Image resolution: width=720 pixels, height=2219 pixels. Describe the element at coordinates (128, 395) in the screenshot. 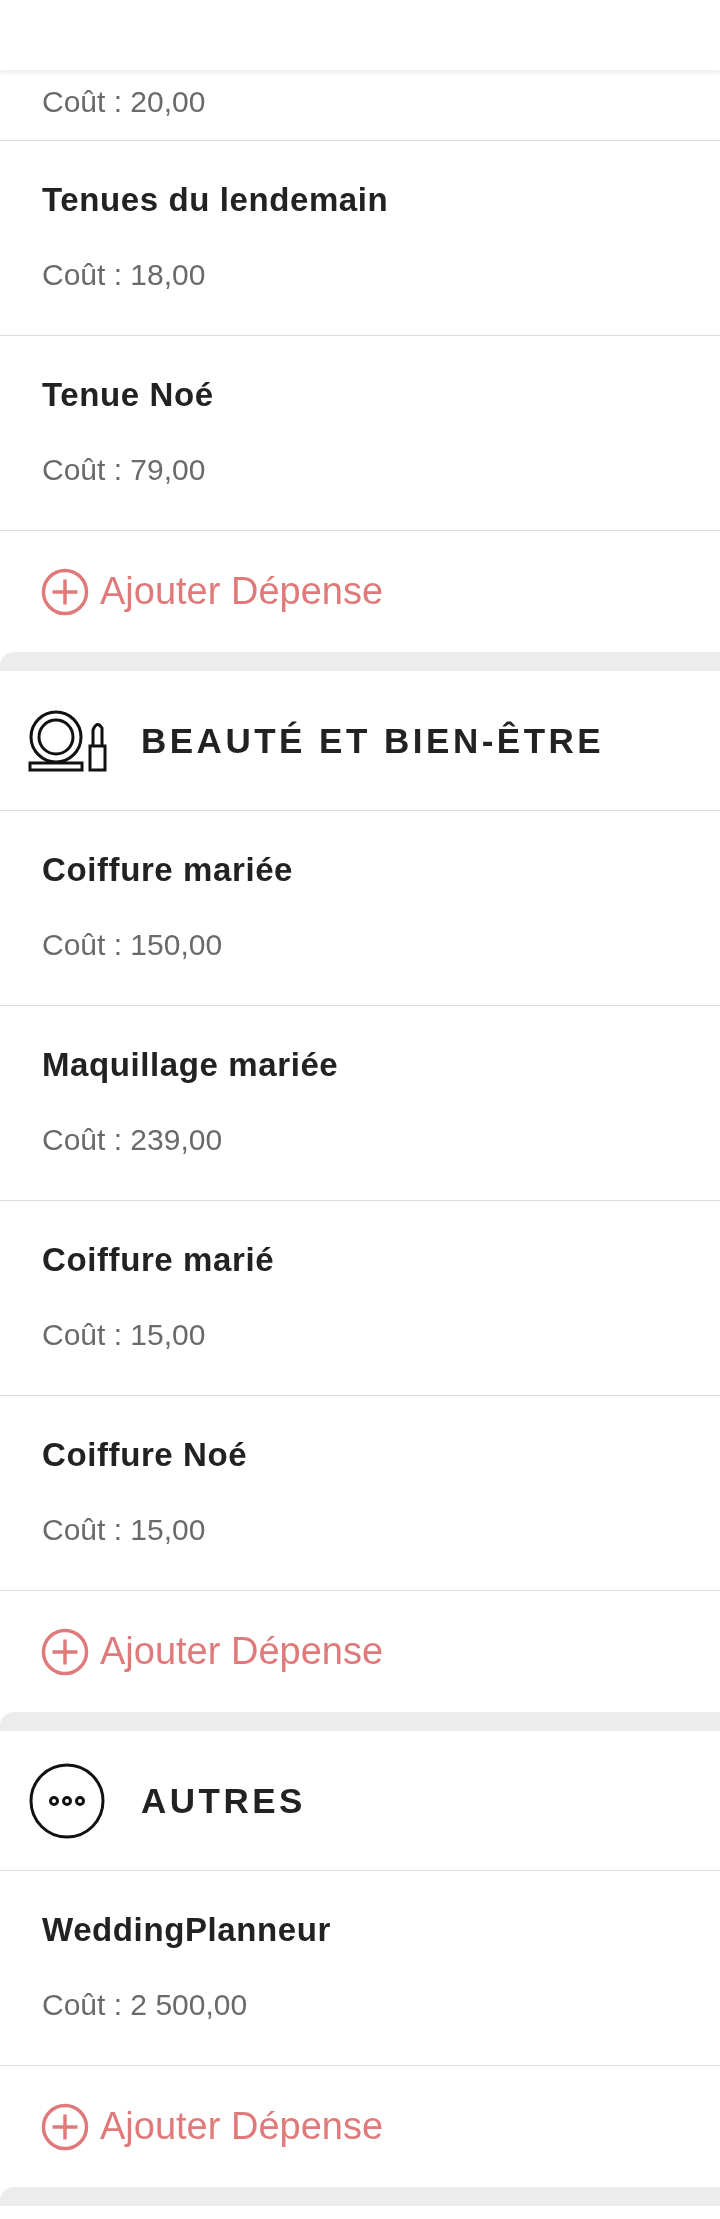

I see `expense-name: Tenue Noé` at that location.